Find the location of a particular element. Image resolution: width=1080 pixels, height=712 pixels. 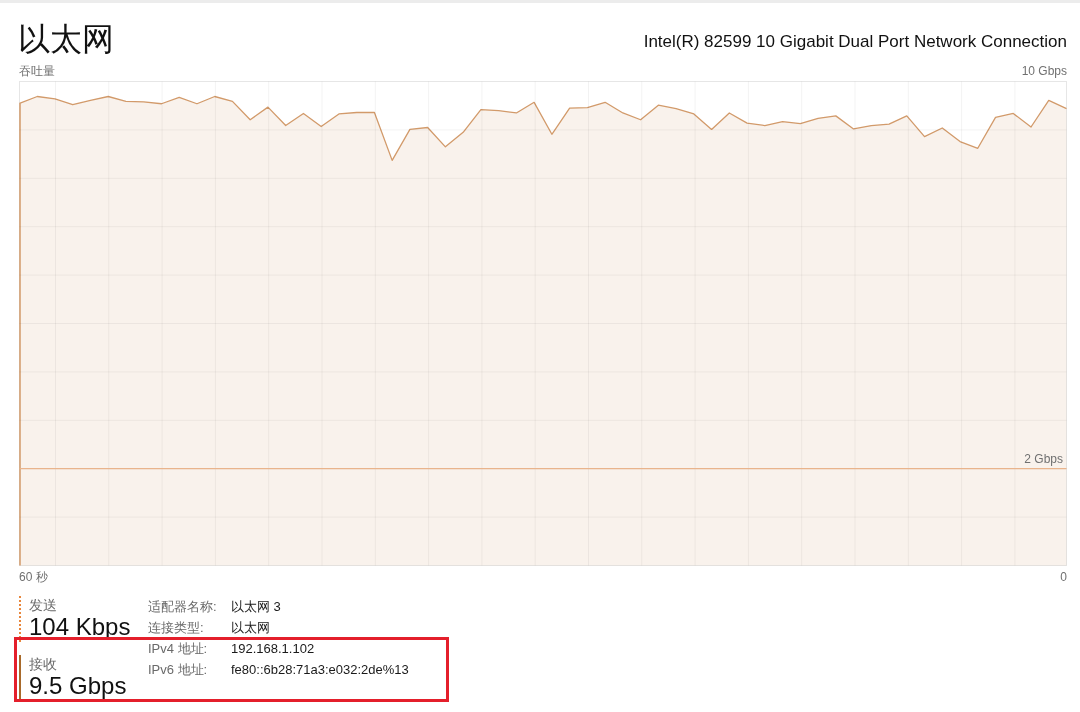

detail-value: 以太网 is located at coordinates (250, 627).